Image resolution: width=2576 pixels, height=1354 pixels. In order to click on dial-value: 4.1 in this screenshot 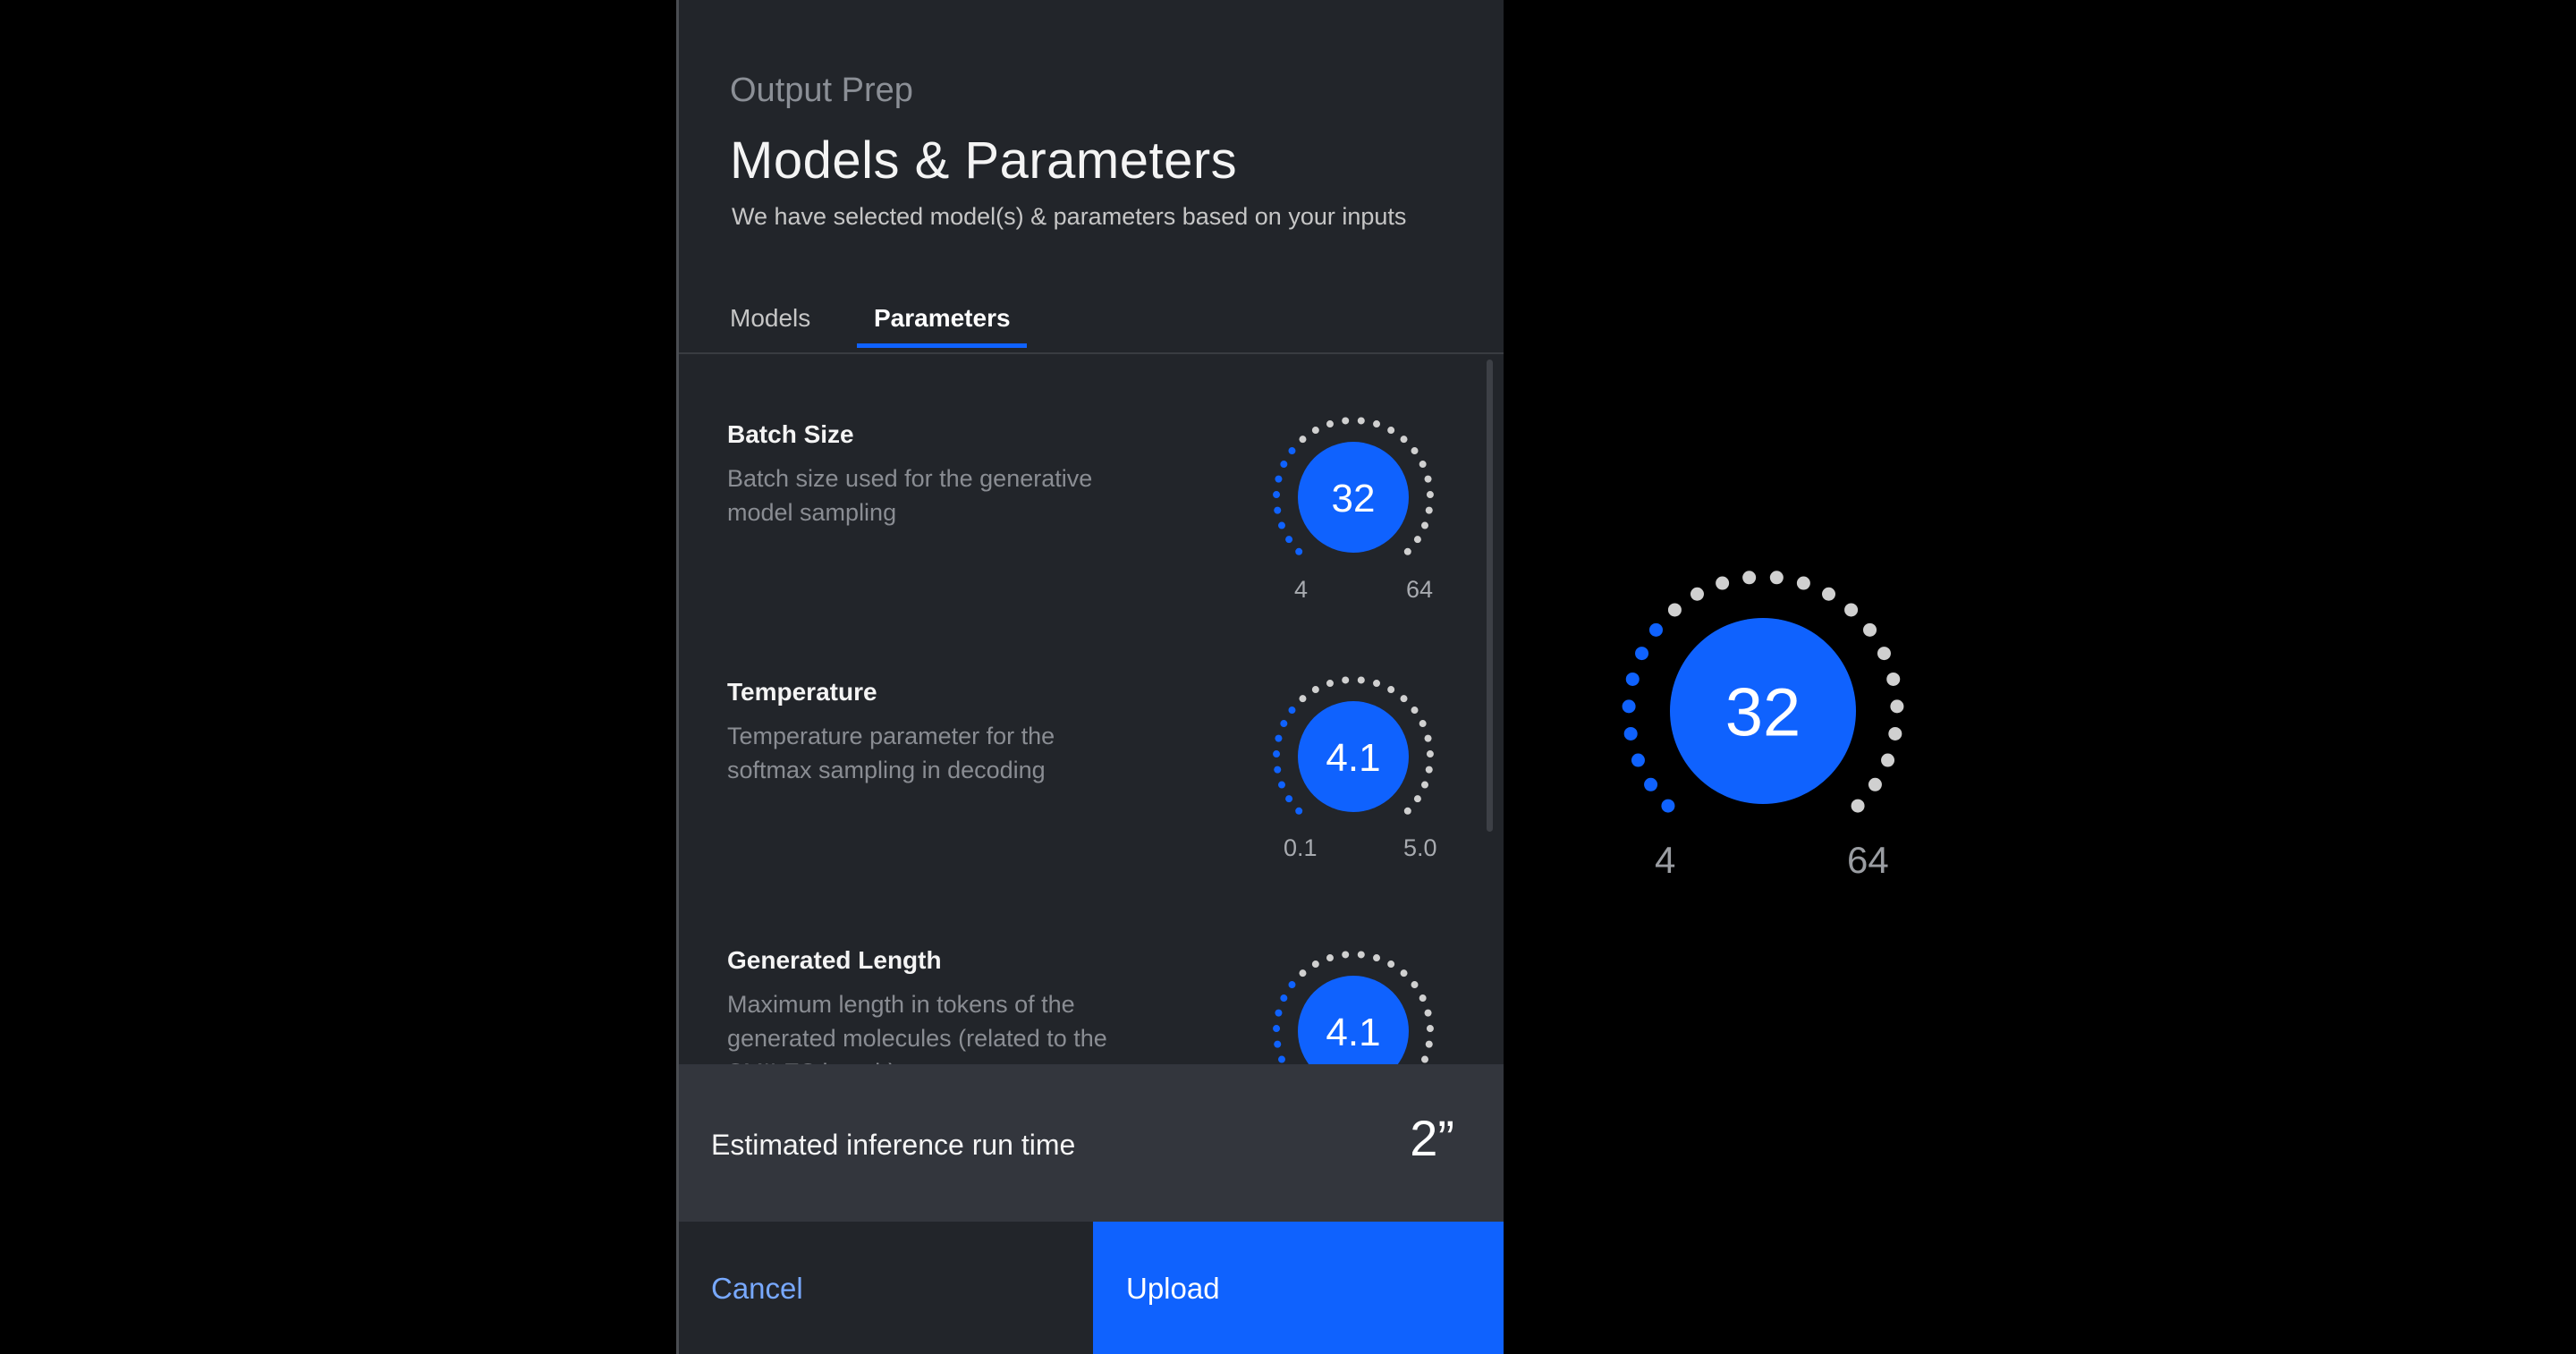, I will do `click(1353, 758)`.